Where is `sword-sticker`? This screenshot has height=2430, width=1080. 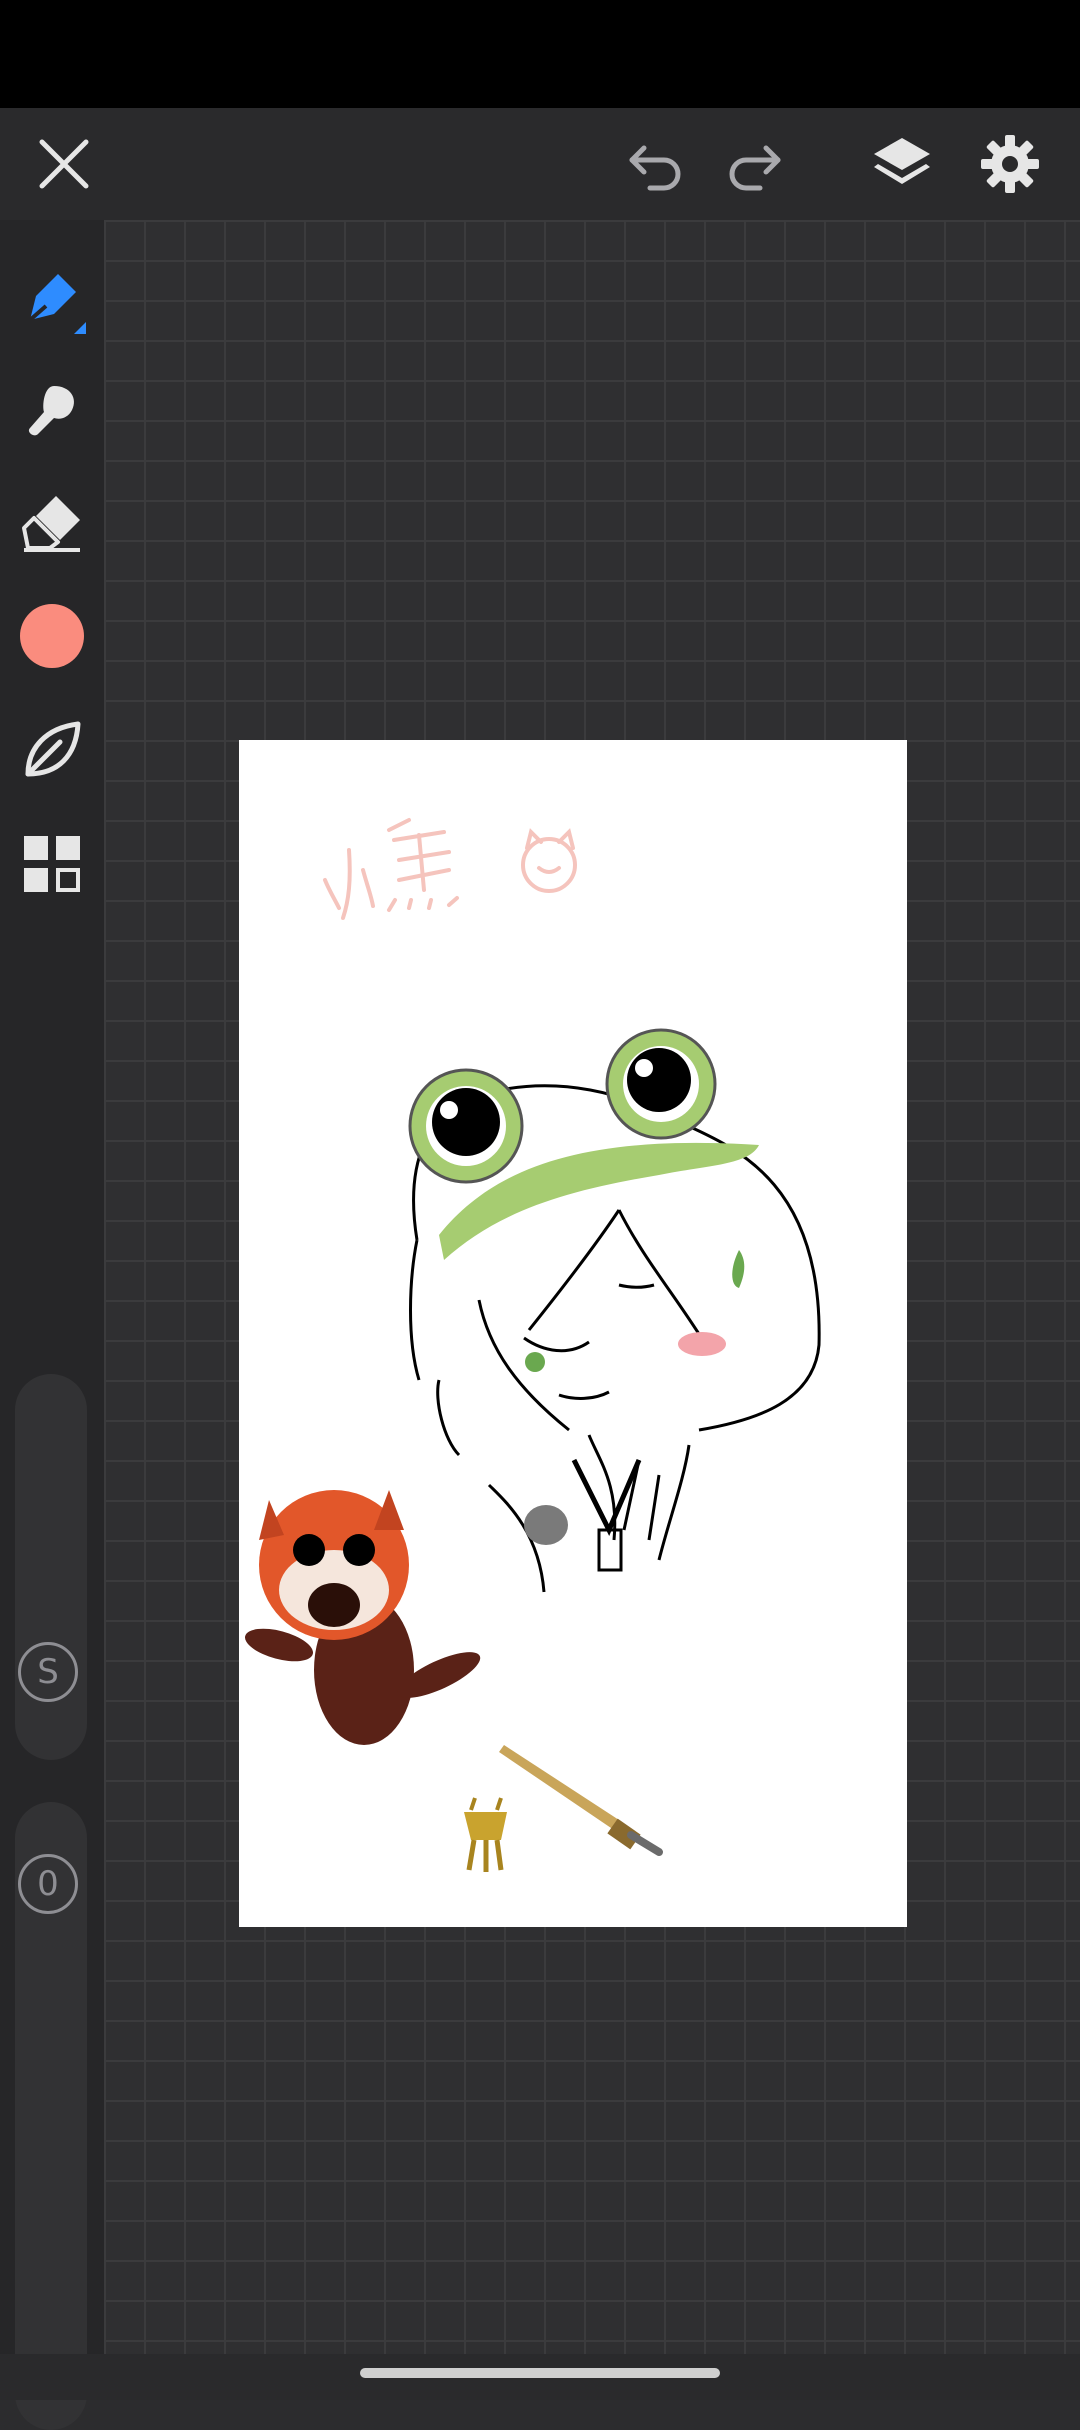 sword-sticker is located at coordinates (581, 1800).